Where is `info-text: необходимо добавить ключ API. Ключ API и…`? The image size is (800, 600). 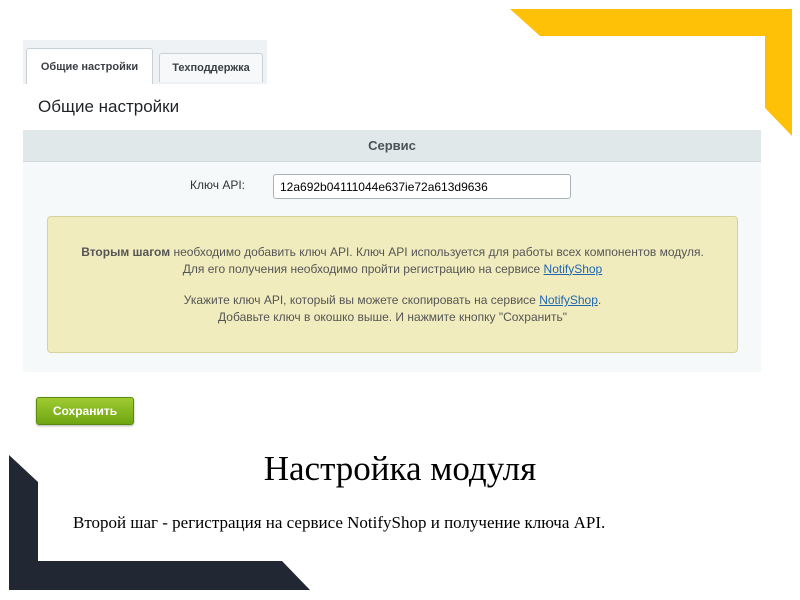 info-text: необходимо добавить ключ API. Ключ API и… is located at coordinates (437, 252).